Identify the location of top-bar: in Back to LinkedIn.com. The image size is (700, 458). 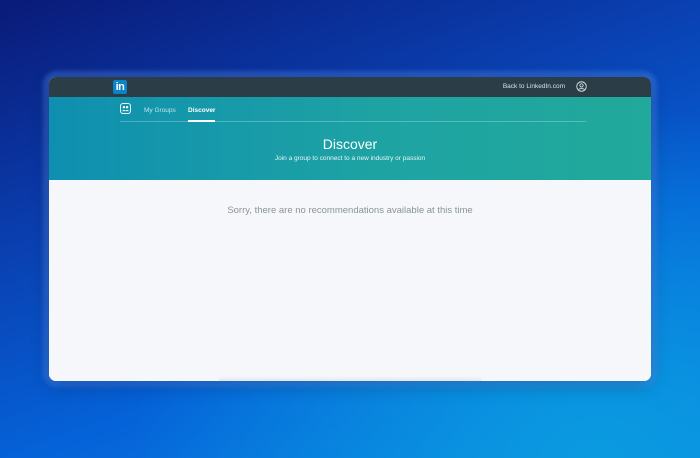
(350, 87).